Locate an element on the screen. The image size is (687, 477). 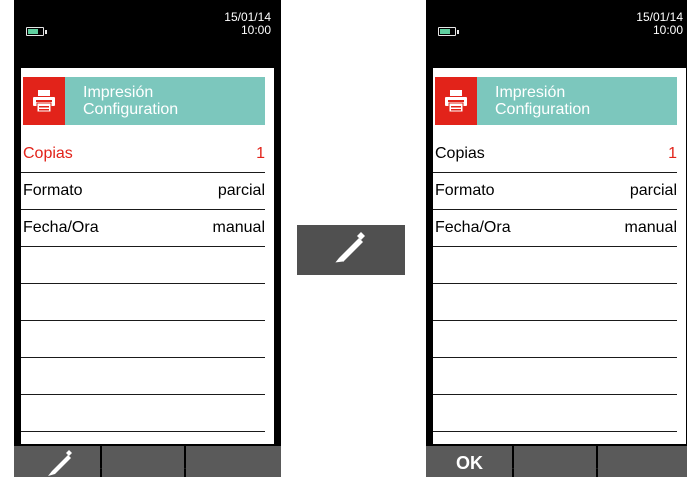
ok-label: OK is located at coordinates (469, 463).